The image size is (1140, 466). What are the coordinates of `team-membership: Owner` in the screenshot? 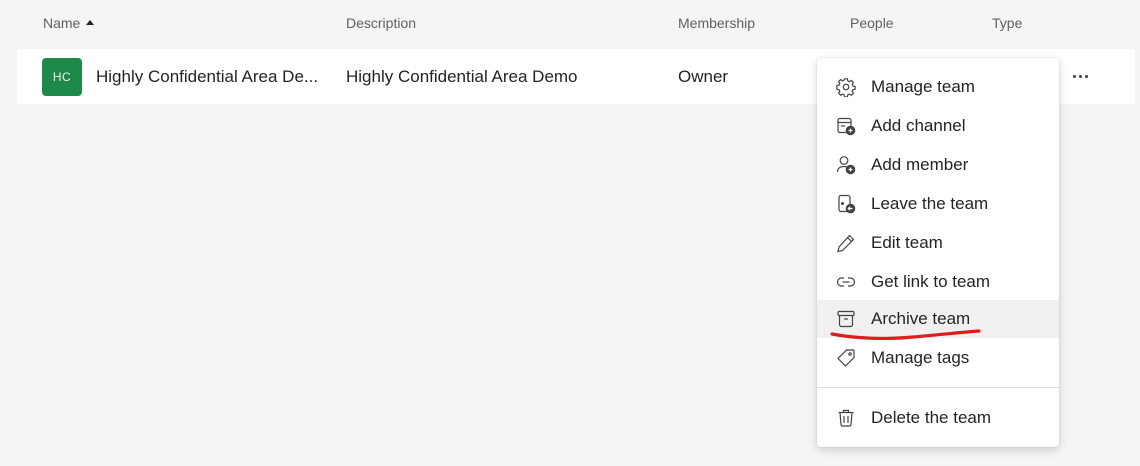 It's located at (703, 76).